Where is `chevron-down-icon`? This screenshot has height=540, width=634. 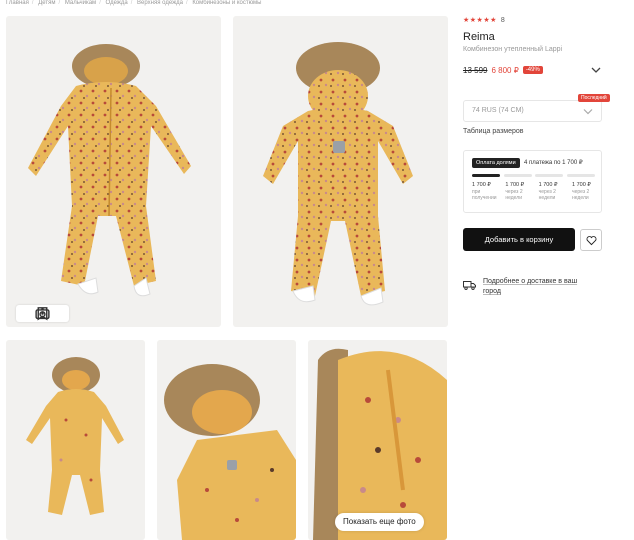 chevron-down-icon is located at coordinates (596, 70).